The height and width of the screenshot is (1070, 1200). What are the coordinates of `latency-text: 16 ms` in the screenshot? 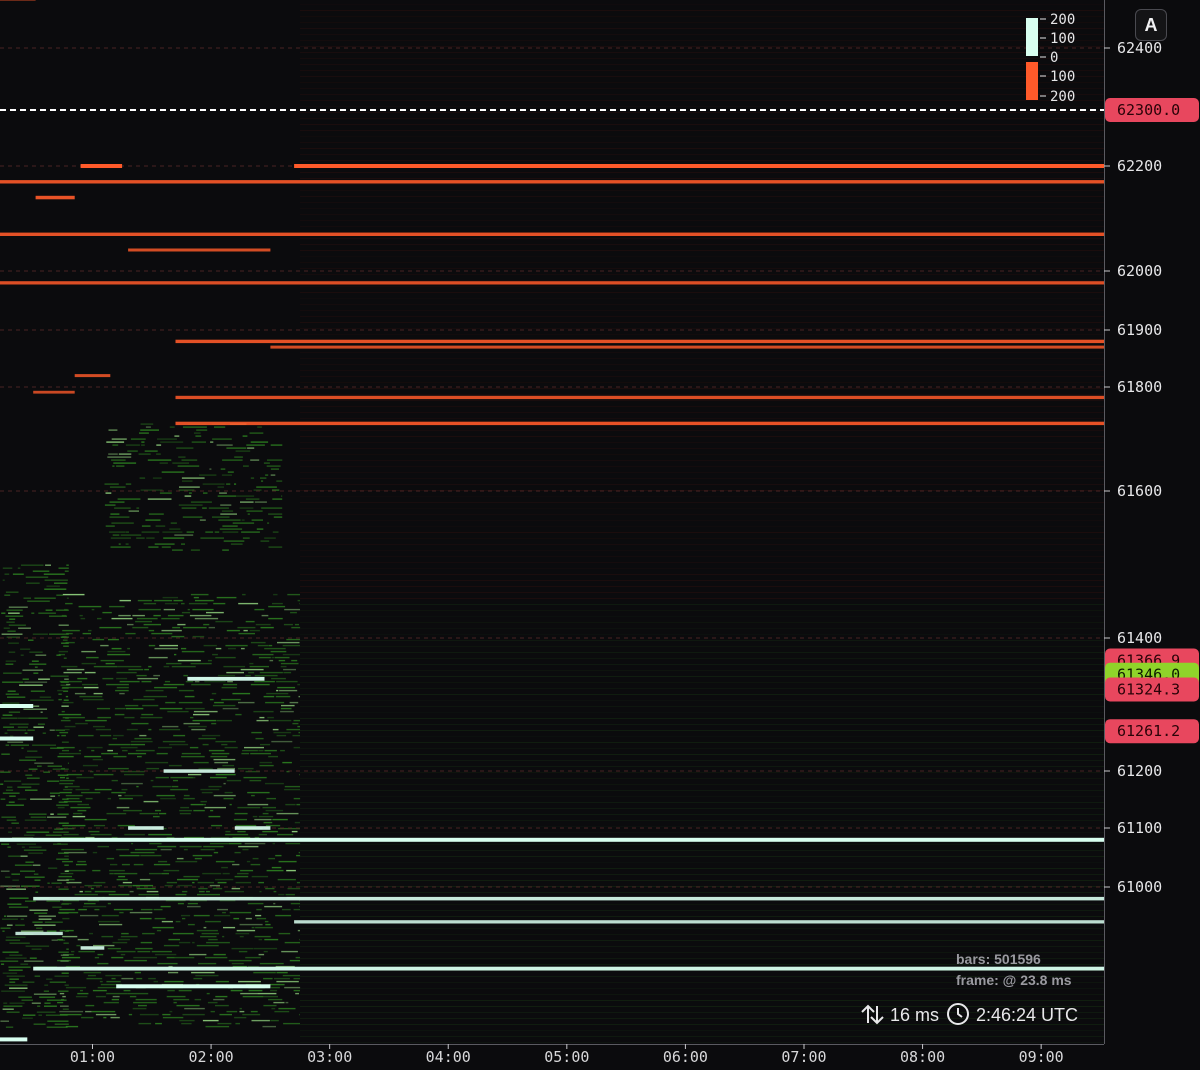 It's located at (914, 1015).